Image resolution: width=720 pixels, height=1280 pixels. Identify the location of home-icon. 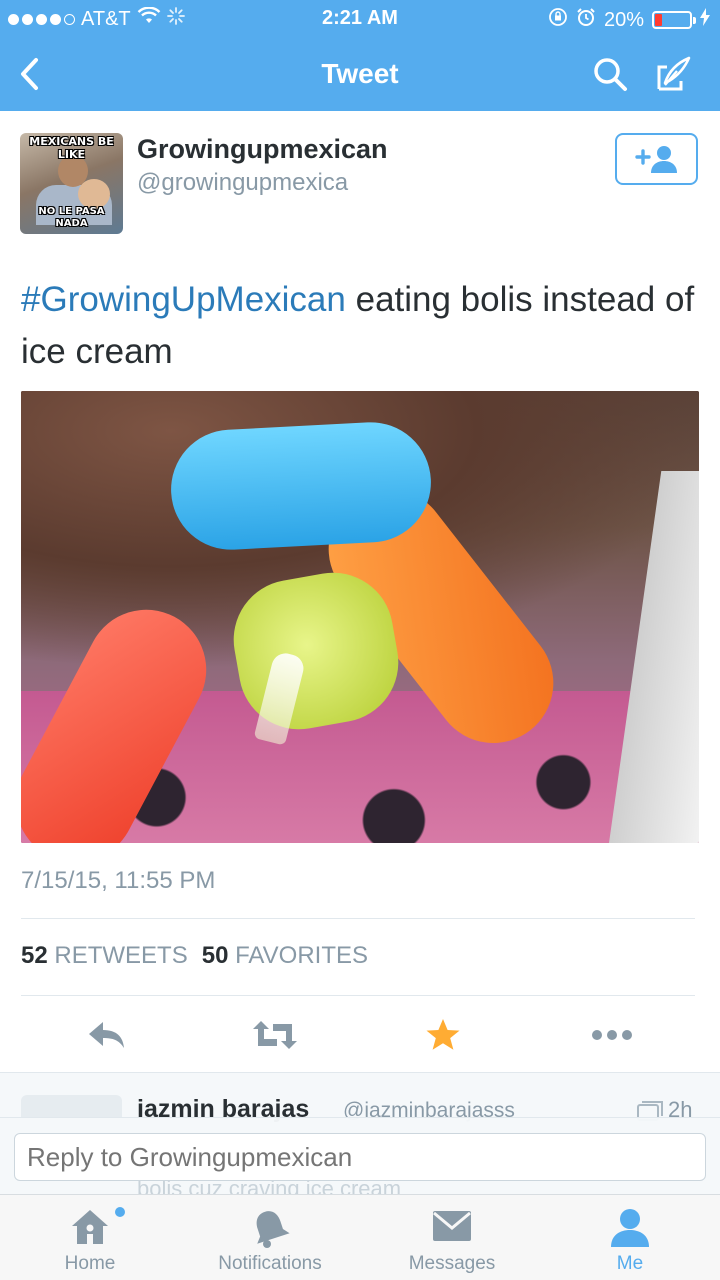
(90, 1227).